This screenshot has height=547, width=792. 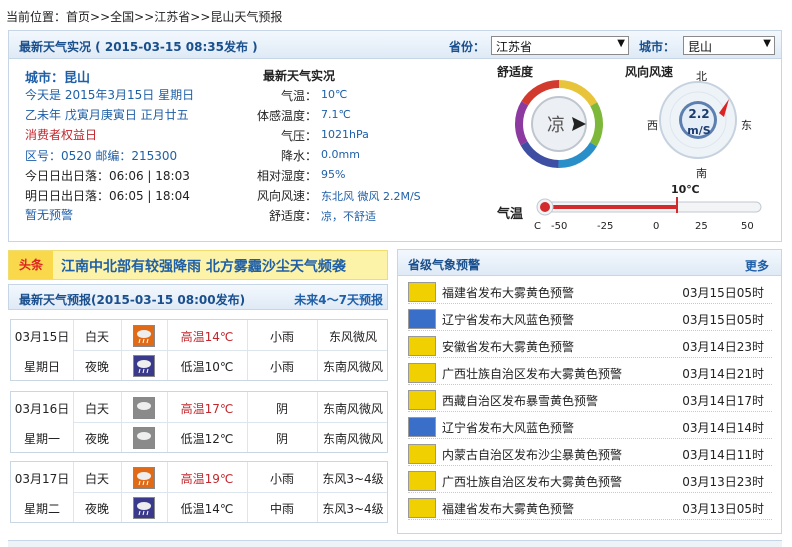 What do you see at coordinates (559, 226) in the screenshot?
I see `thermometer-tick: -50` at bounding box center [559, 226].